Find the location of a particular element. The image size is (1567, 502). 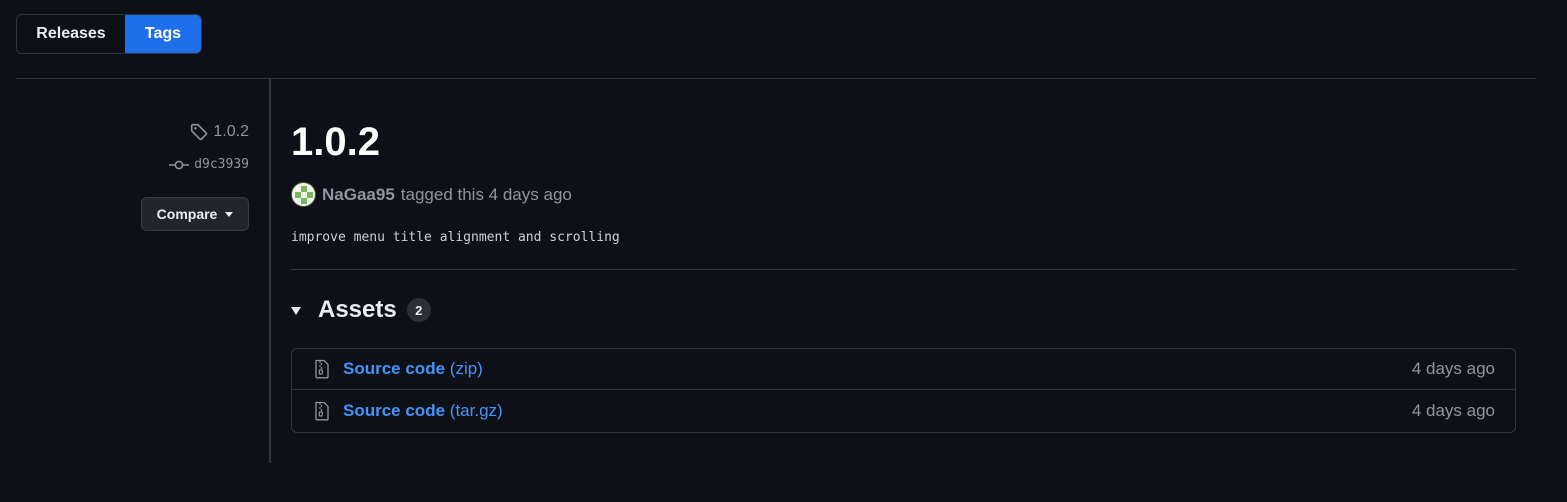

source-code-targz-link: Source code (tar.gz) is located at coordinates (423, 411).